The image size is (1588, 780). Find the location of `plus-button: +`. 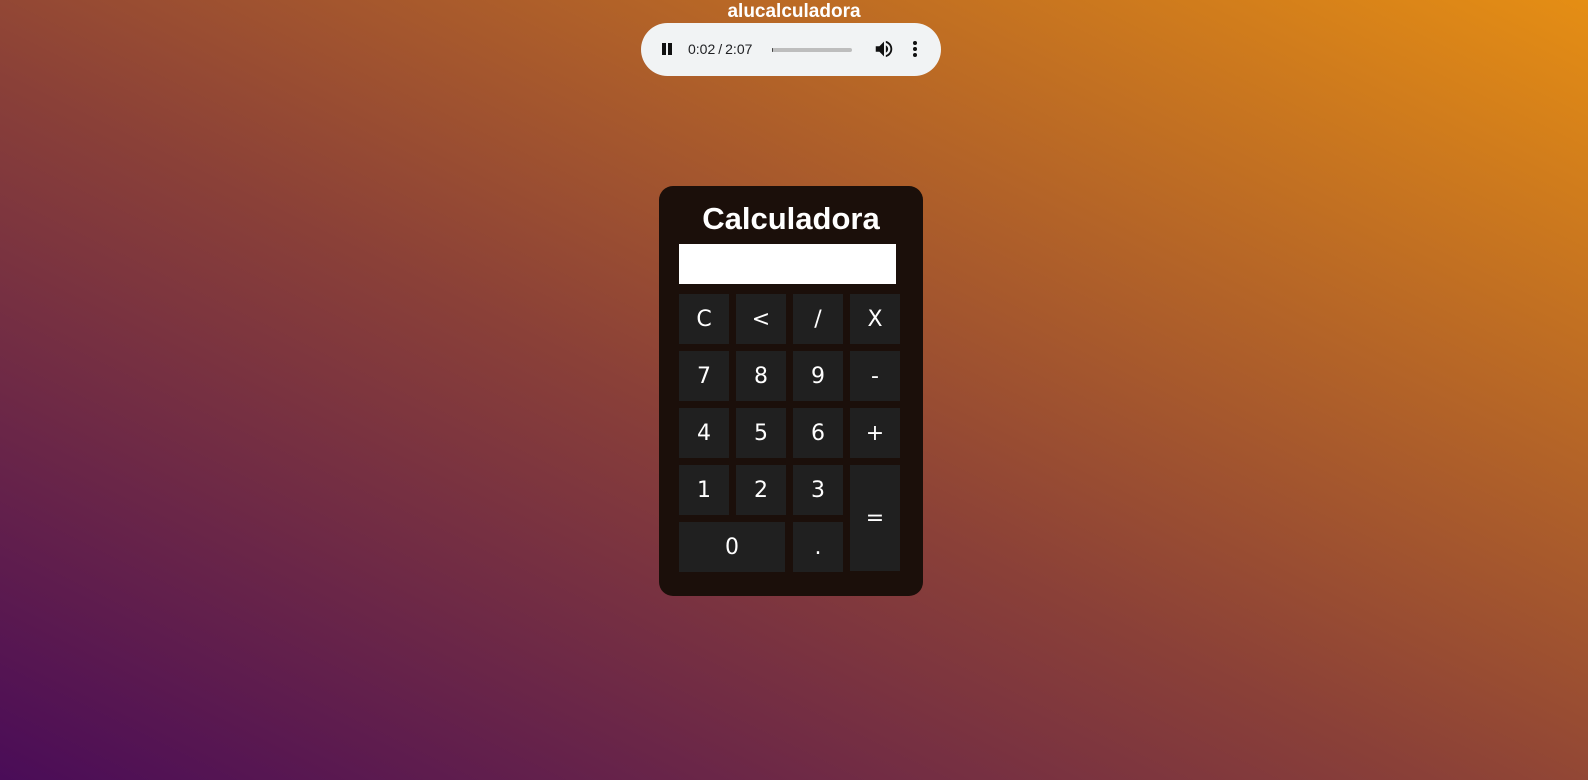

plus-button: + is located at coordinates (875, 433).